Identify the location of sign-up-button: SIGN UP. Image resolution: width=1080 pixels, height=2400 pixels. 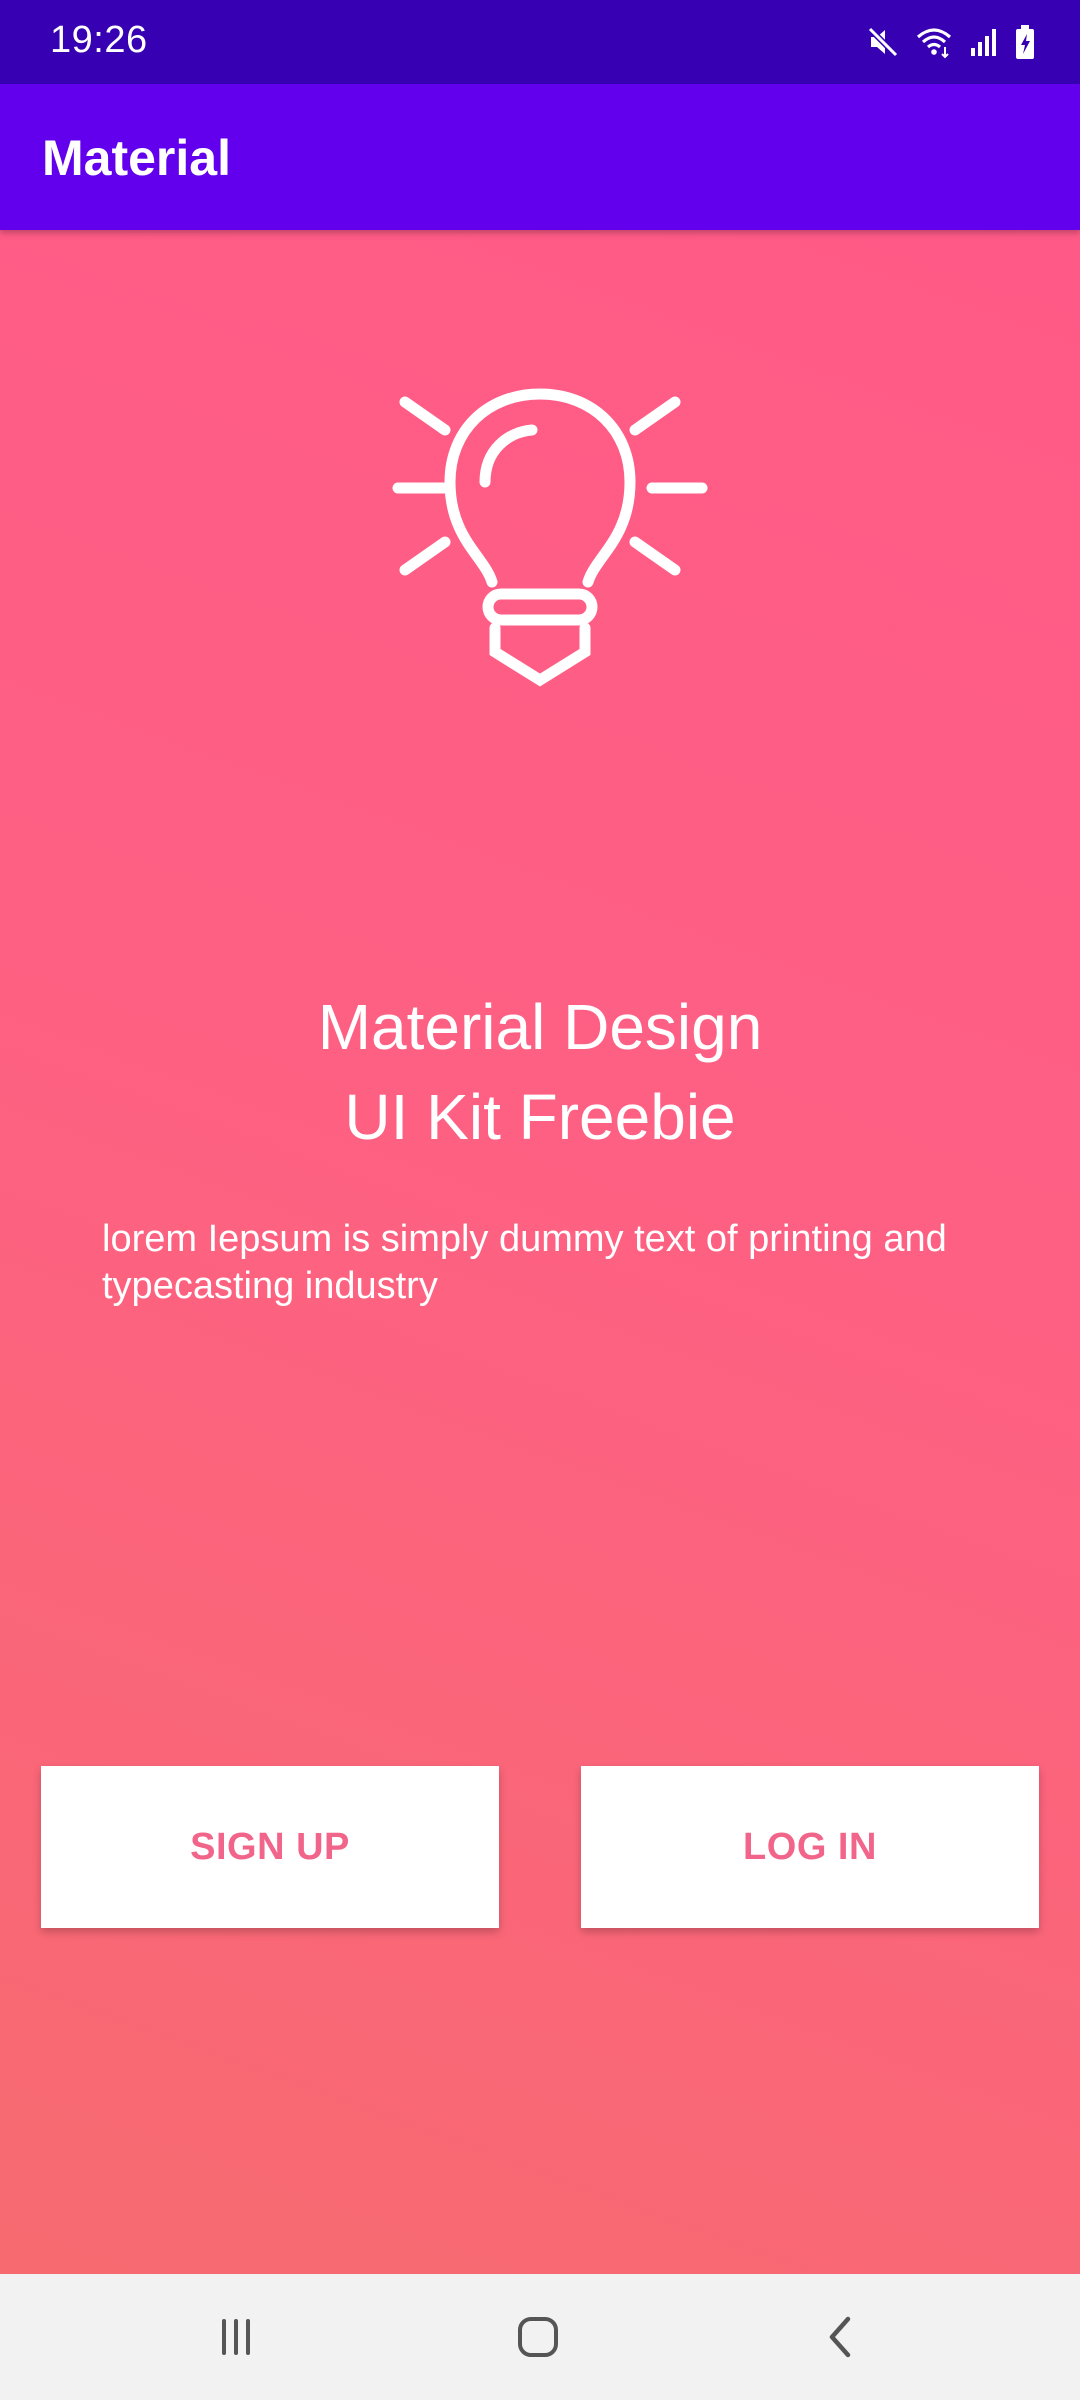
(270, 1847).